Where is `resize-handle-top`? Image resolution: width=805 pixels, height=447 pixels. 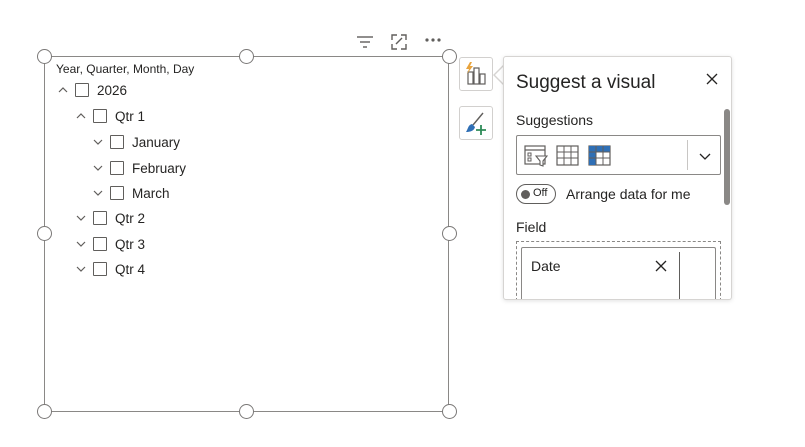 resize-handle-top is located at coordinates (246, 56).